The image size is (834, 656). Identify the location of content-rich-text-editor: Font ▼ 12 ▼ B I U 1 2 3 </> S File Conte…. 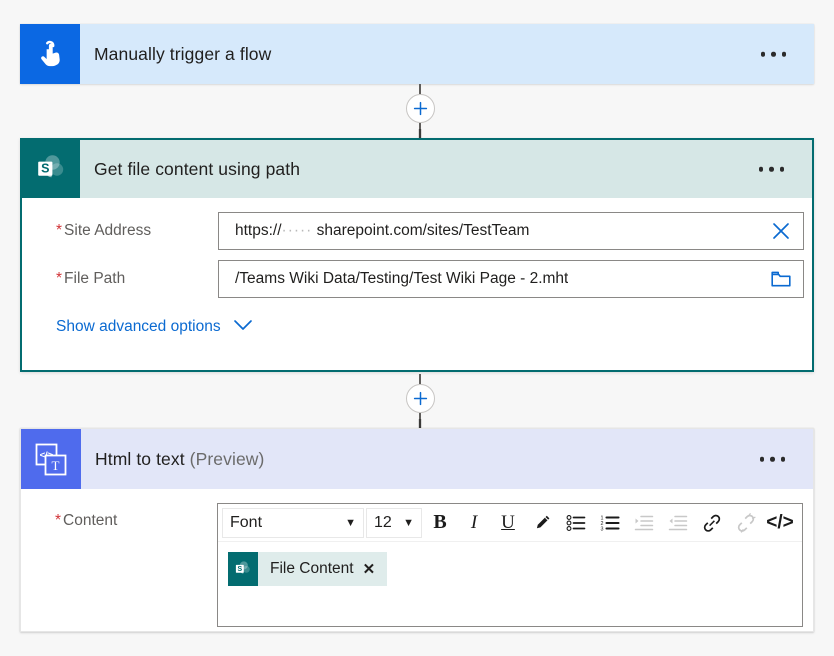
(510, 565).